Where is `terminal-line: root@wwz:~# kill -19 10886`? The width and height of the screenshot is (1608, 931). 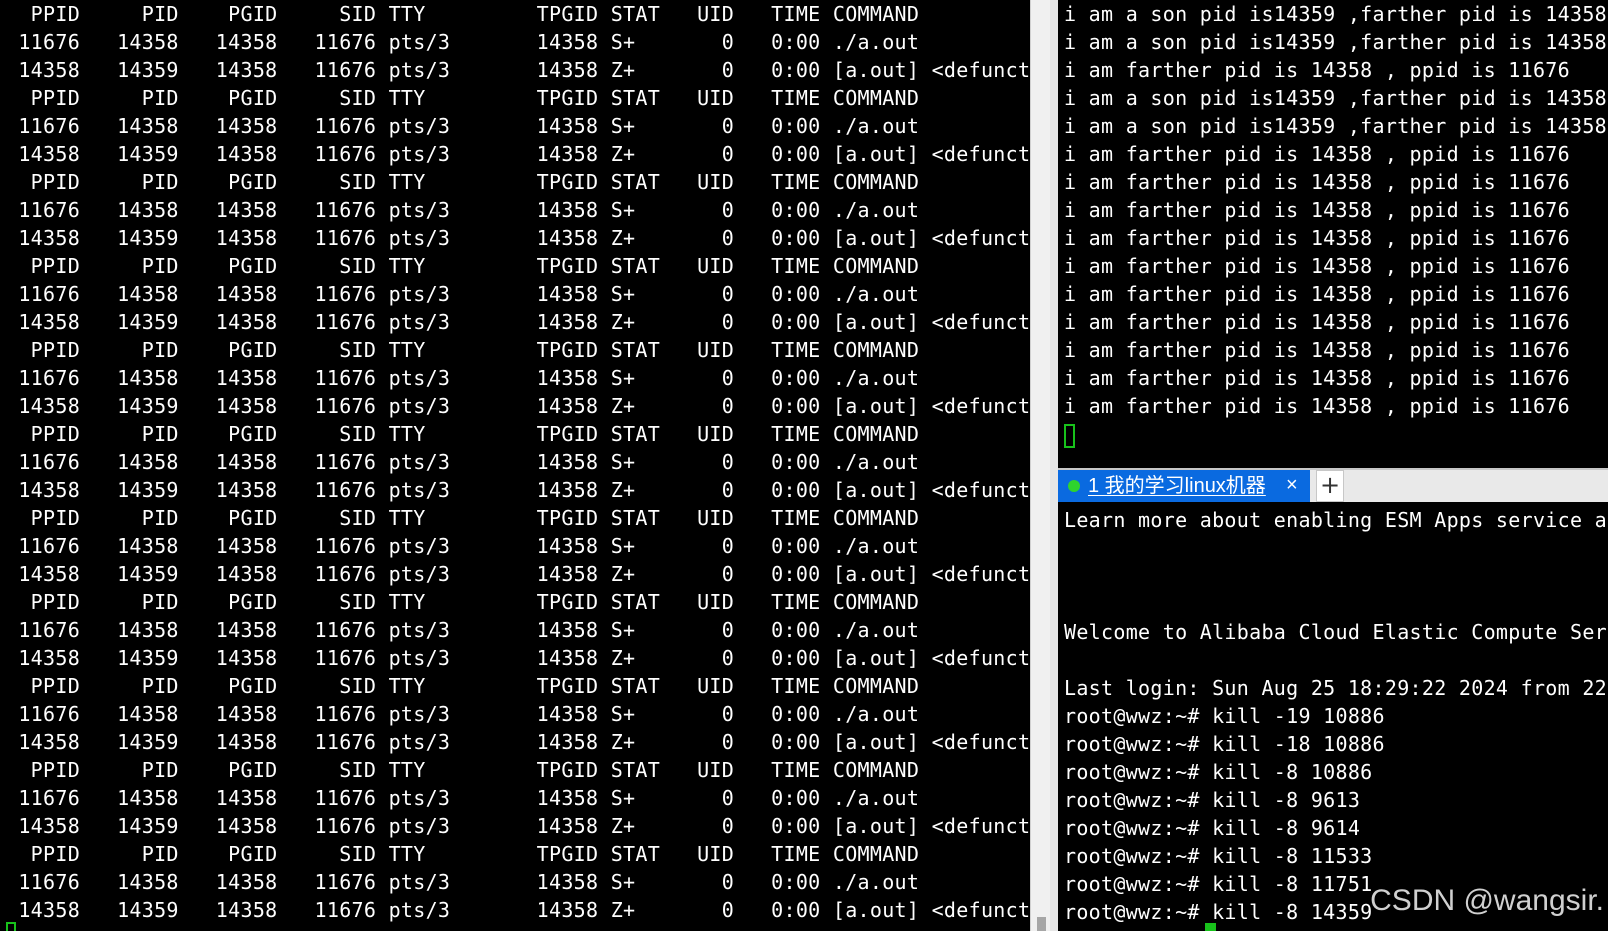
terminal-line: root@wwz:~# kill -19 10886 is located at coordinates (1224, 716).